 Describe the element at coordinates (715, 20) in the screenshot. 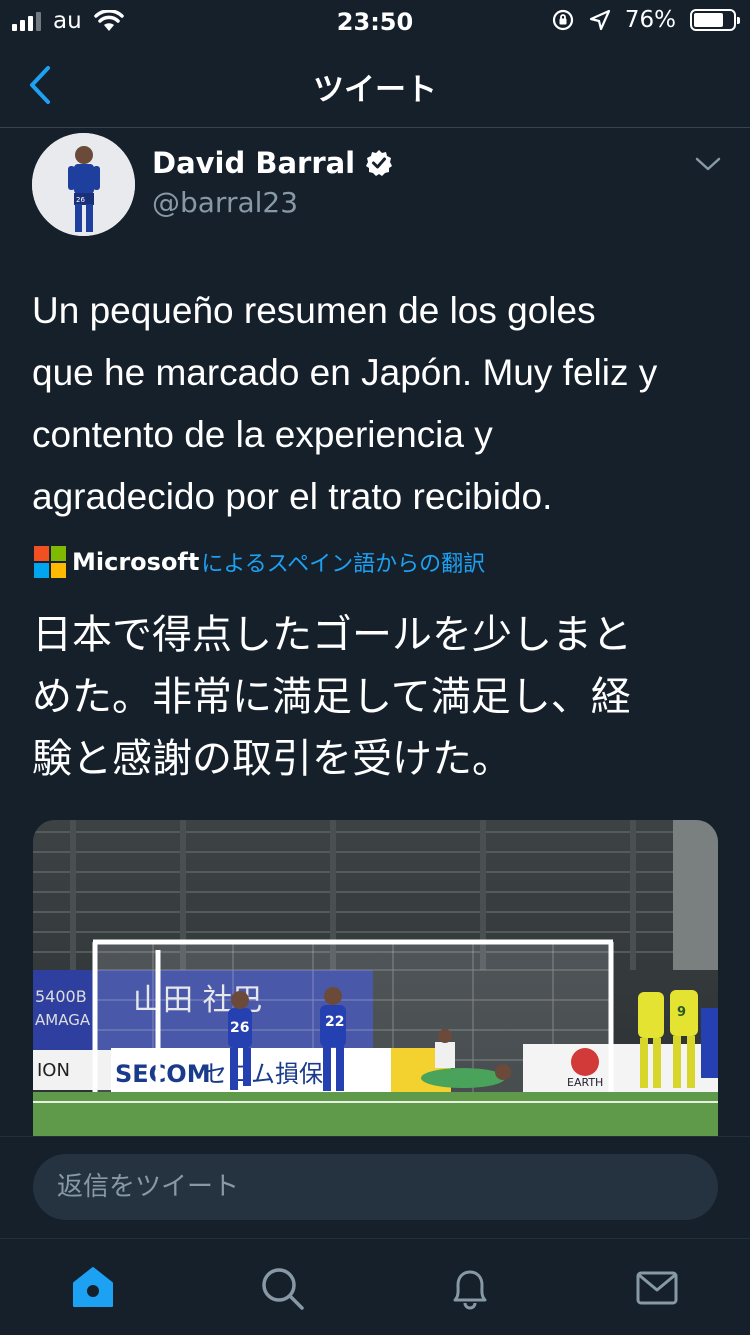

I see `battery-icon` at that location.